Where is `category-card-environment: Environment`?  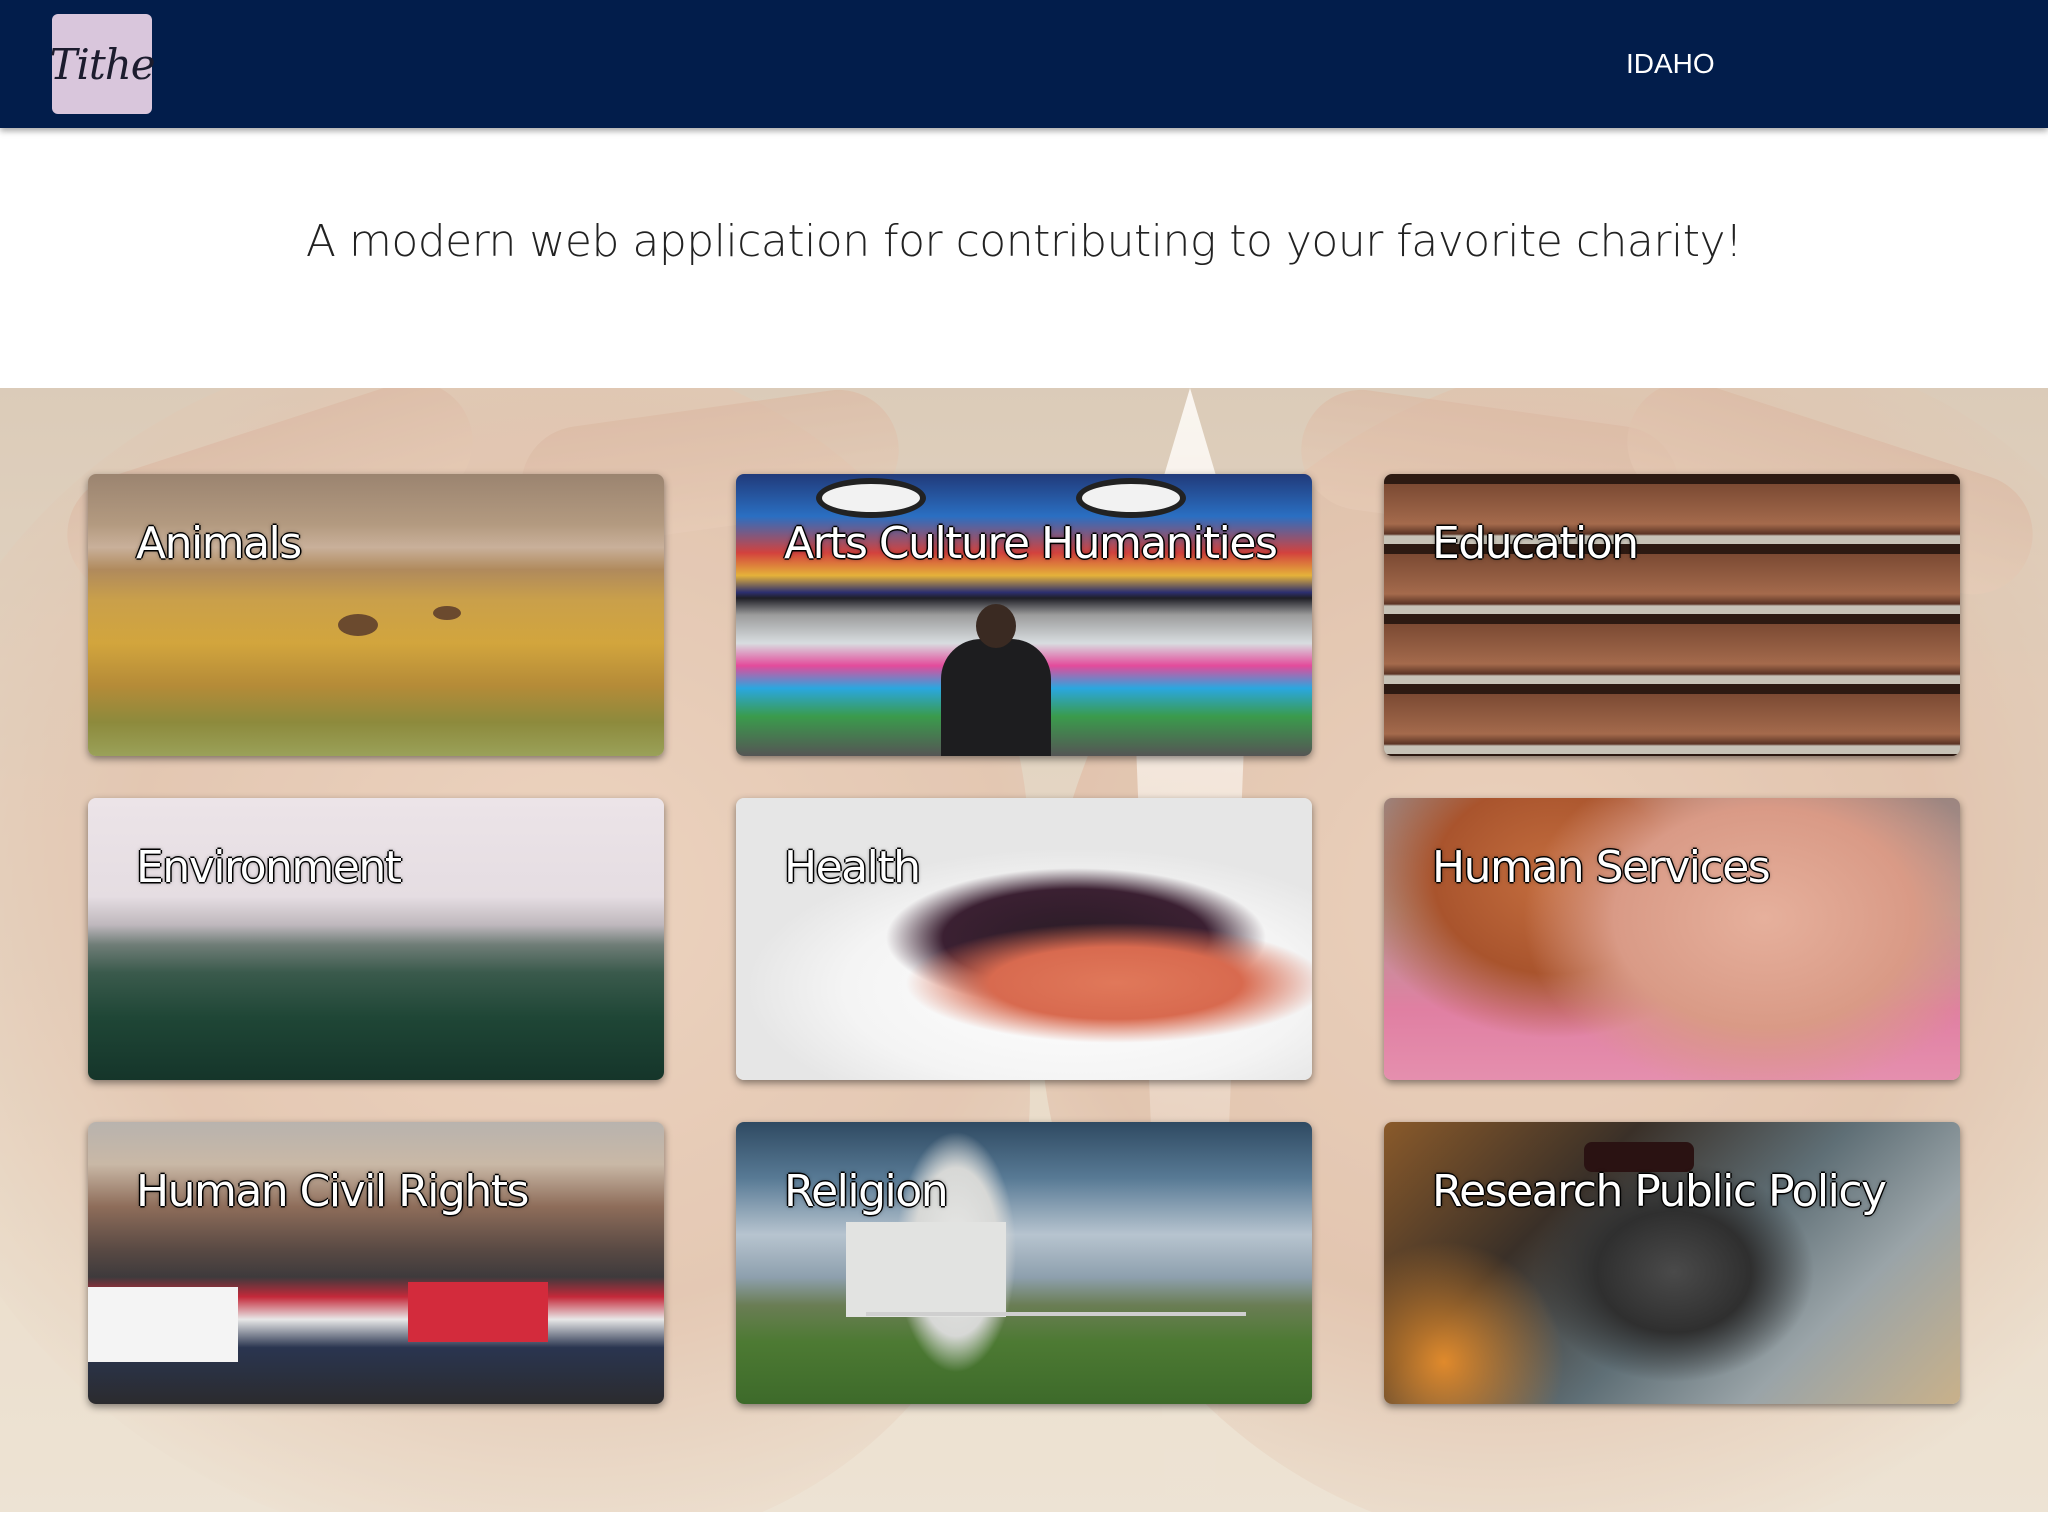 category-card-environment: Environment is located at coordinates (376, 939).